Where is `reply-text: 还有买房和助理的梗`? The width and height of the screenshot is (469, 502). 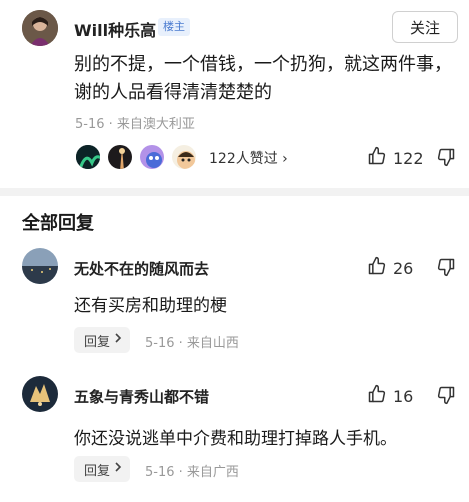
reply-text: 还有买房和助理的梗 is located at coordinates (150, 306).